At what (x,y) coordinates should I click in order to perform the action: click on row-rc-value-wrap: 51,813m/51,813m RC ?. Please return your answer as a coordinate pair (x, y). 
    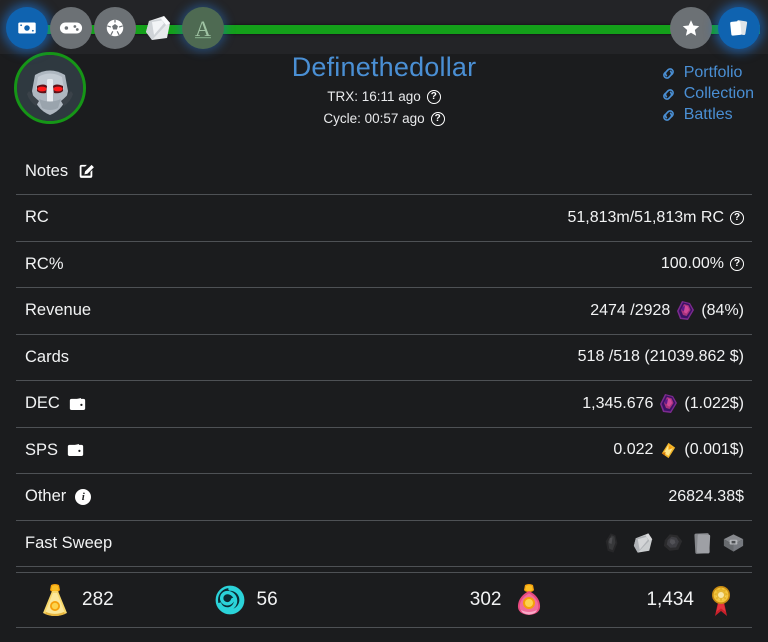
    Looking at the image, I should click on (659, 218).